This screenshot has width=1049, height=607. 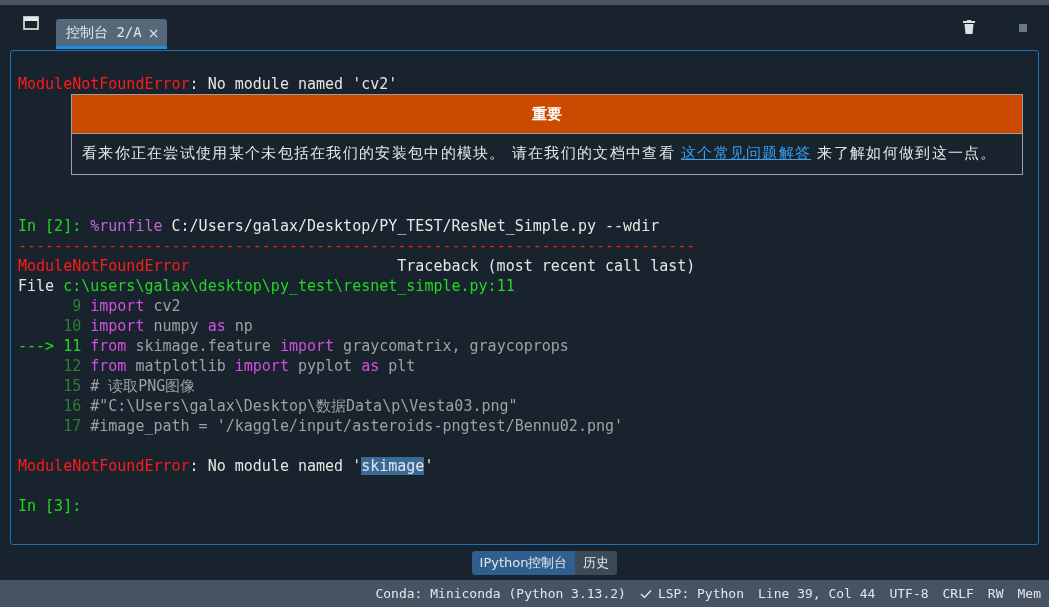 What do you see at coordinates (208, 84) in the screenshot?
I see `error-line: ModuleNotFoundError: No module named 'cv2'` at bounding box center [208, 84].